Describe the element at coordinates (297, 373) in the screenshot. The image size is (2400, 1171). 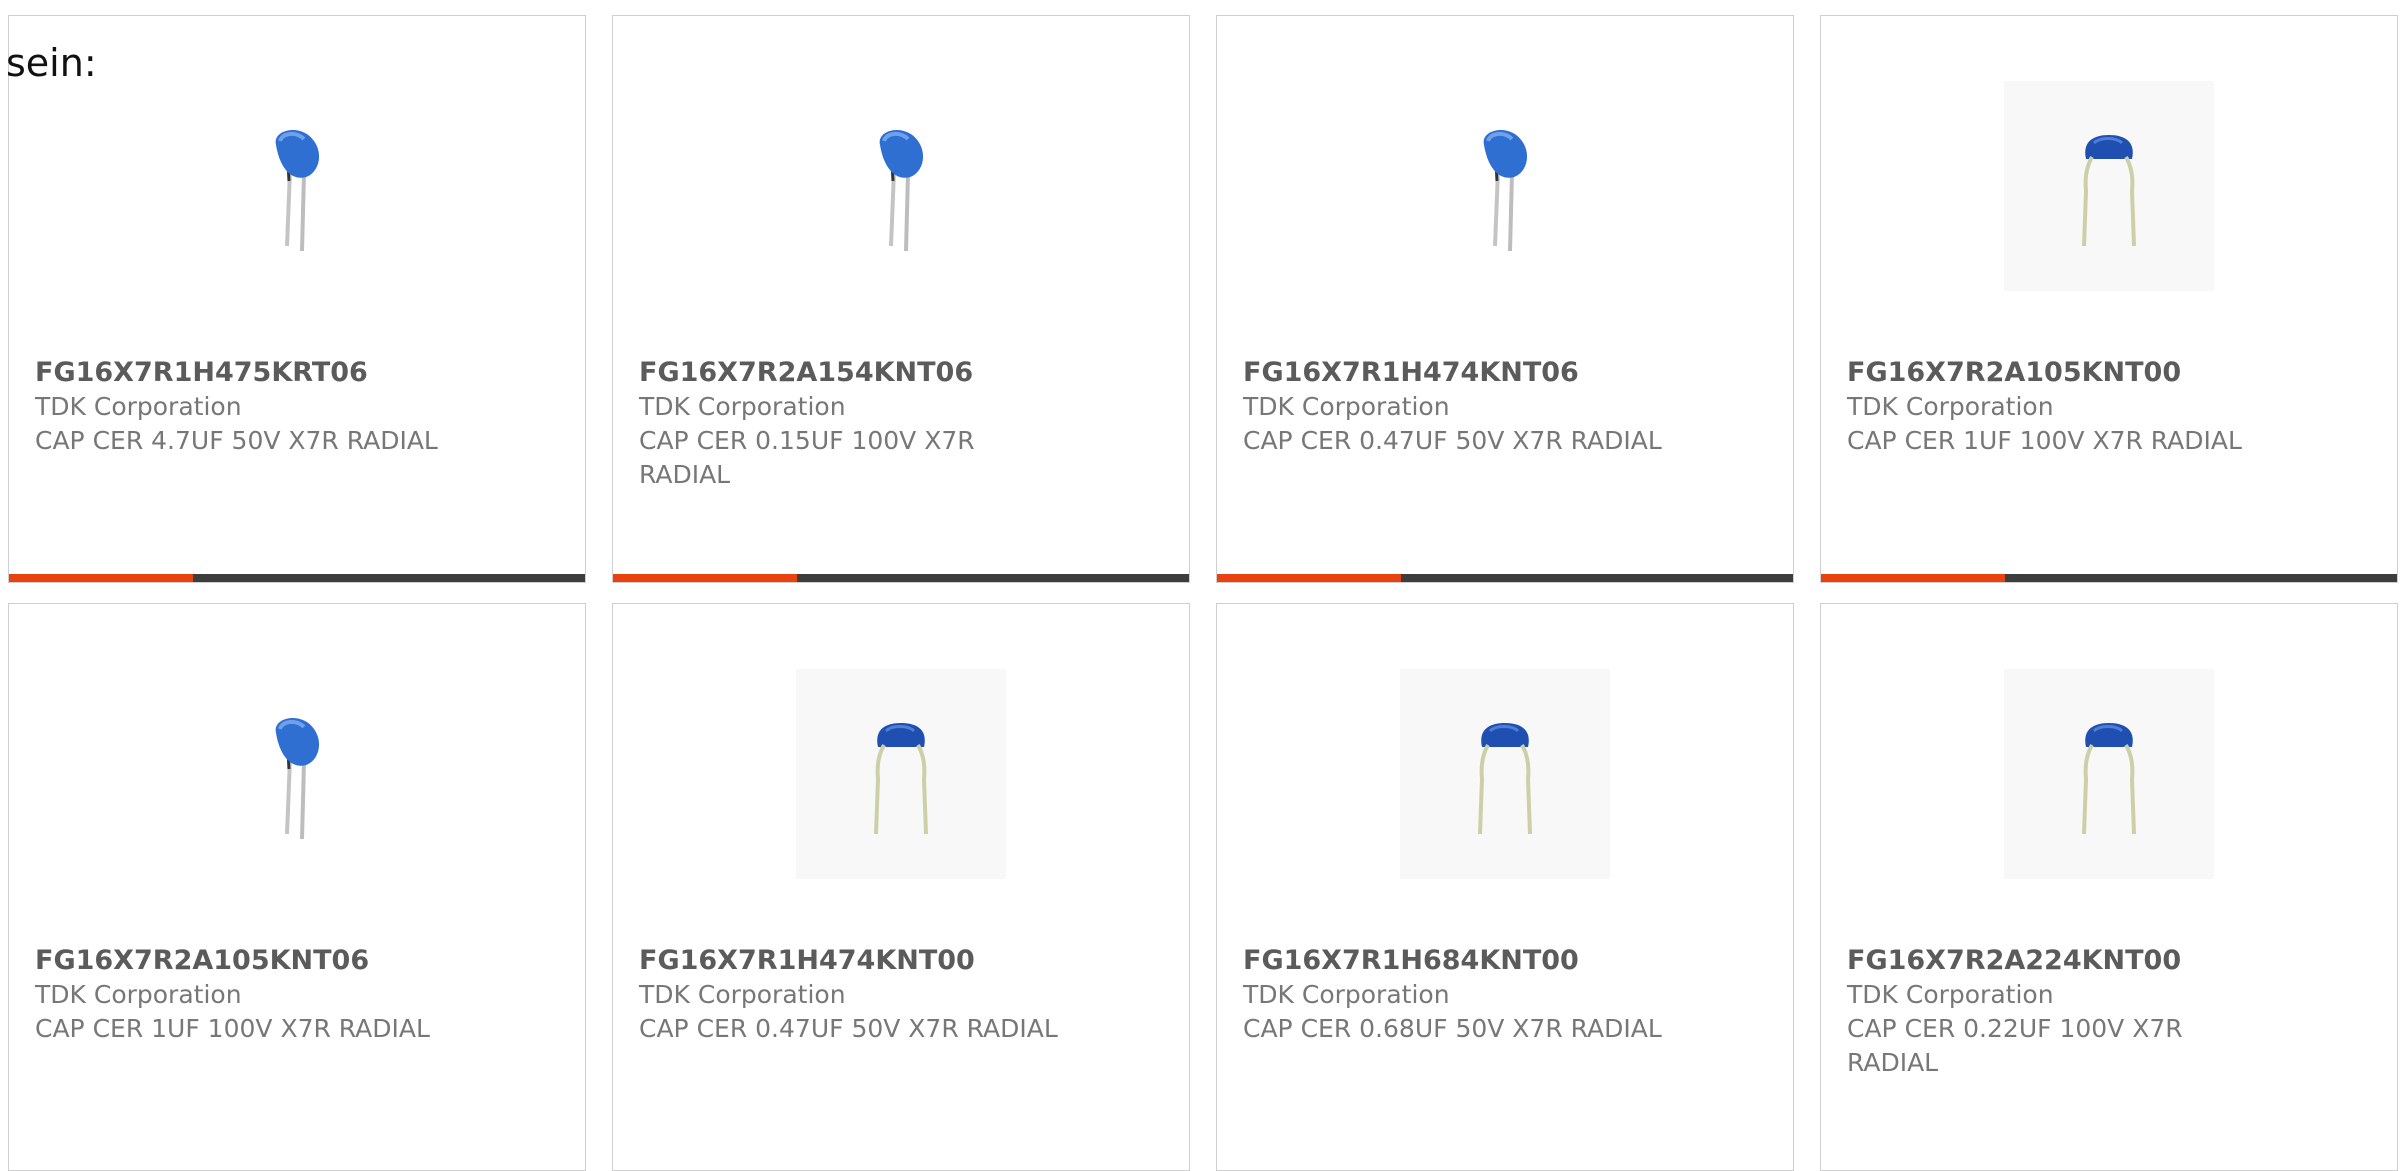
I see `part-number: FG16X7R1H475KRT06` at that location.